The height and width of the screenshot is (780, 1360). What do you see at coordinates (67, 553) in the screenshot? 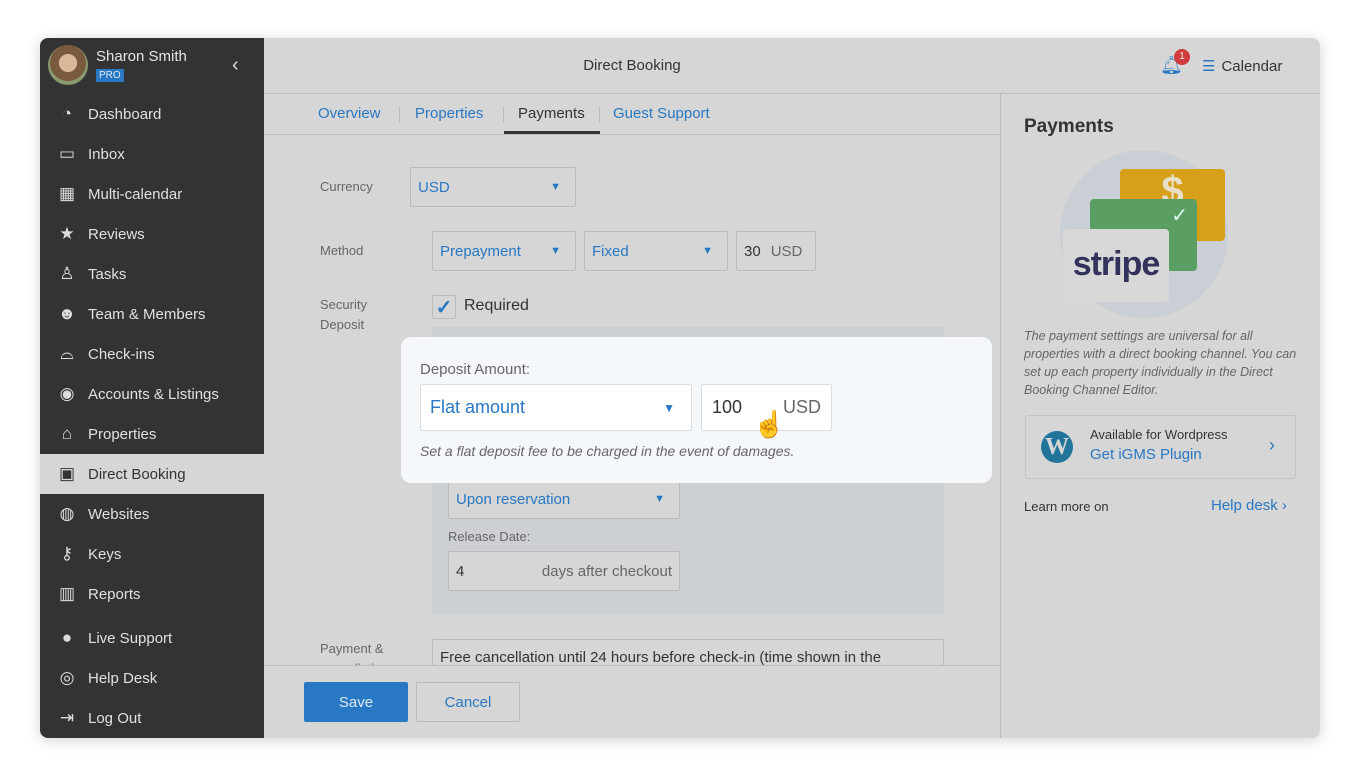
I see `key-icon: ⚷` at bounding box center [67, 553].